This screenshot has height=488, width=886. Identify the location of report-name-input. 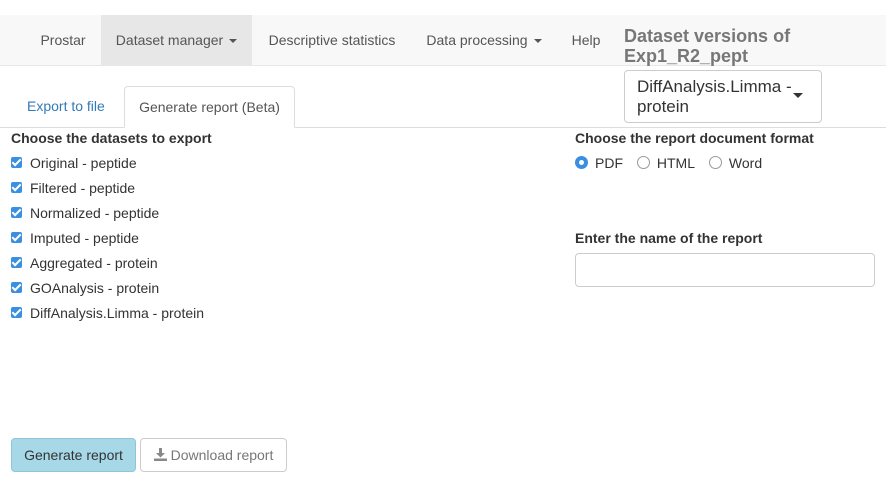
(725, 270).